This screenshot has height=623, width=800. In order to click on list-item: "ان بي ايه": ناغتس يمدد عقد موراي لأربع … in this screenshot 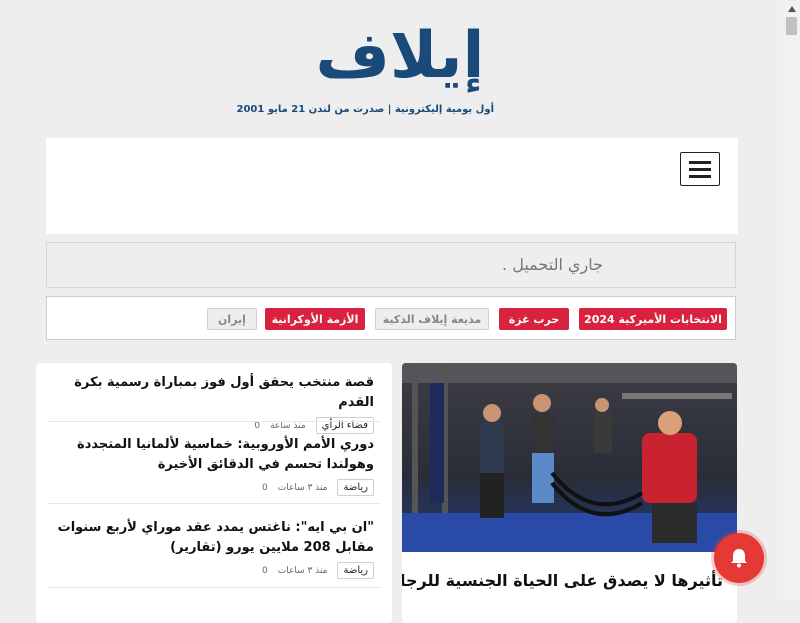, I will do `click(211, 548)`.